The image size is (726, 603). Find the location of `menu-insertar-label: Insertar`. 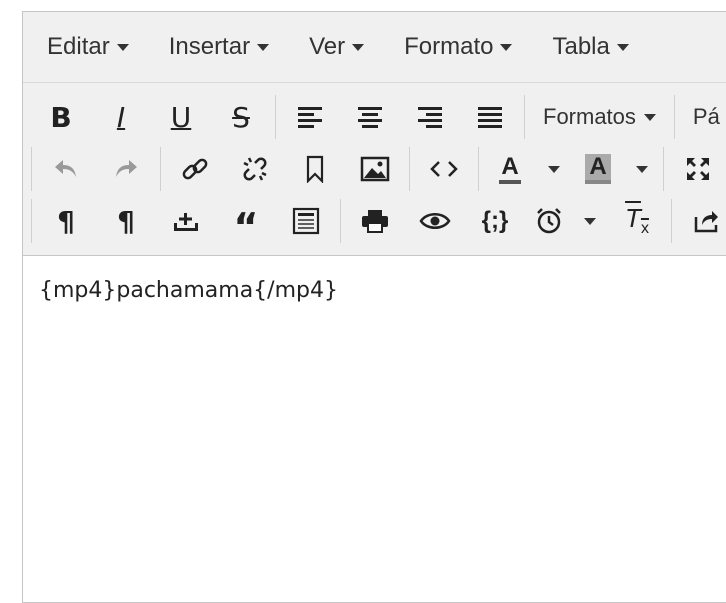

menu-insertar-label: Insertar is located at coordinates (209, 46).